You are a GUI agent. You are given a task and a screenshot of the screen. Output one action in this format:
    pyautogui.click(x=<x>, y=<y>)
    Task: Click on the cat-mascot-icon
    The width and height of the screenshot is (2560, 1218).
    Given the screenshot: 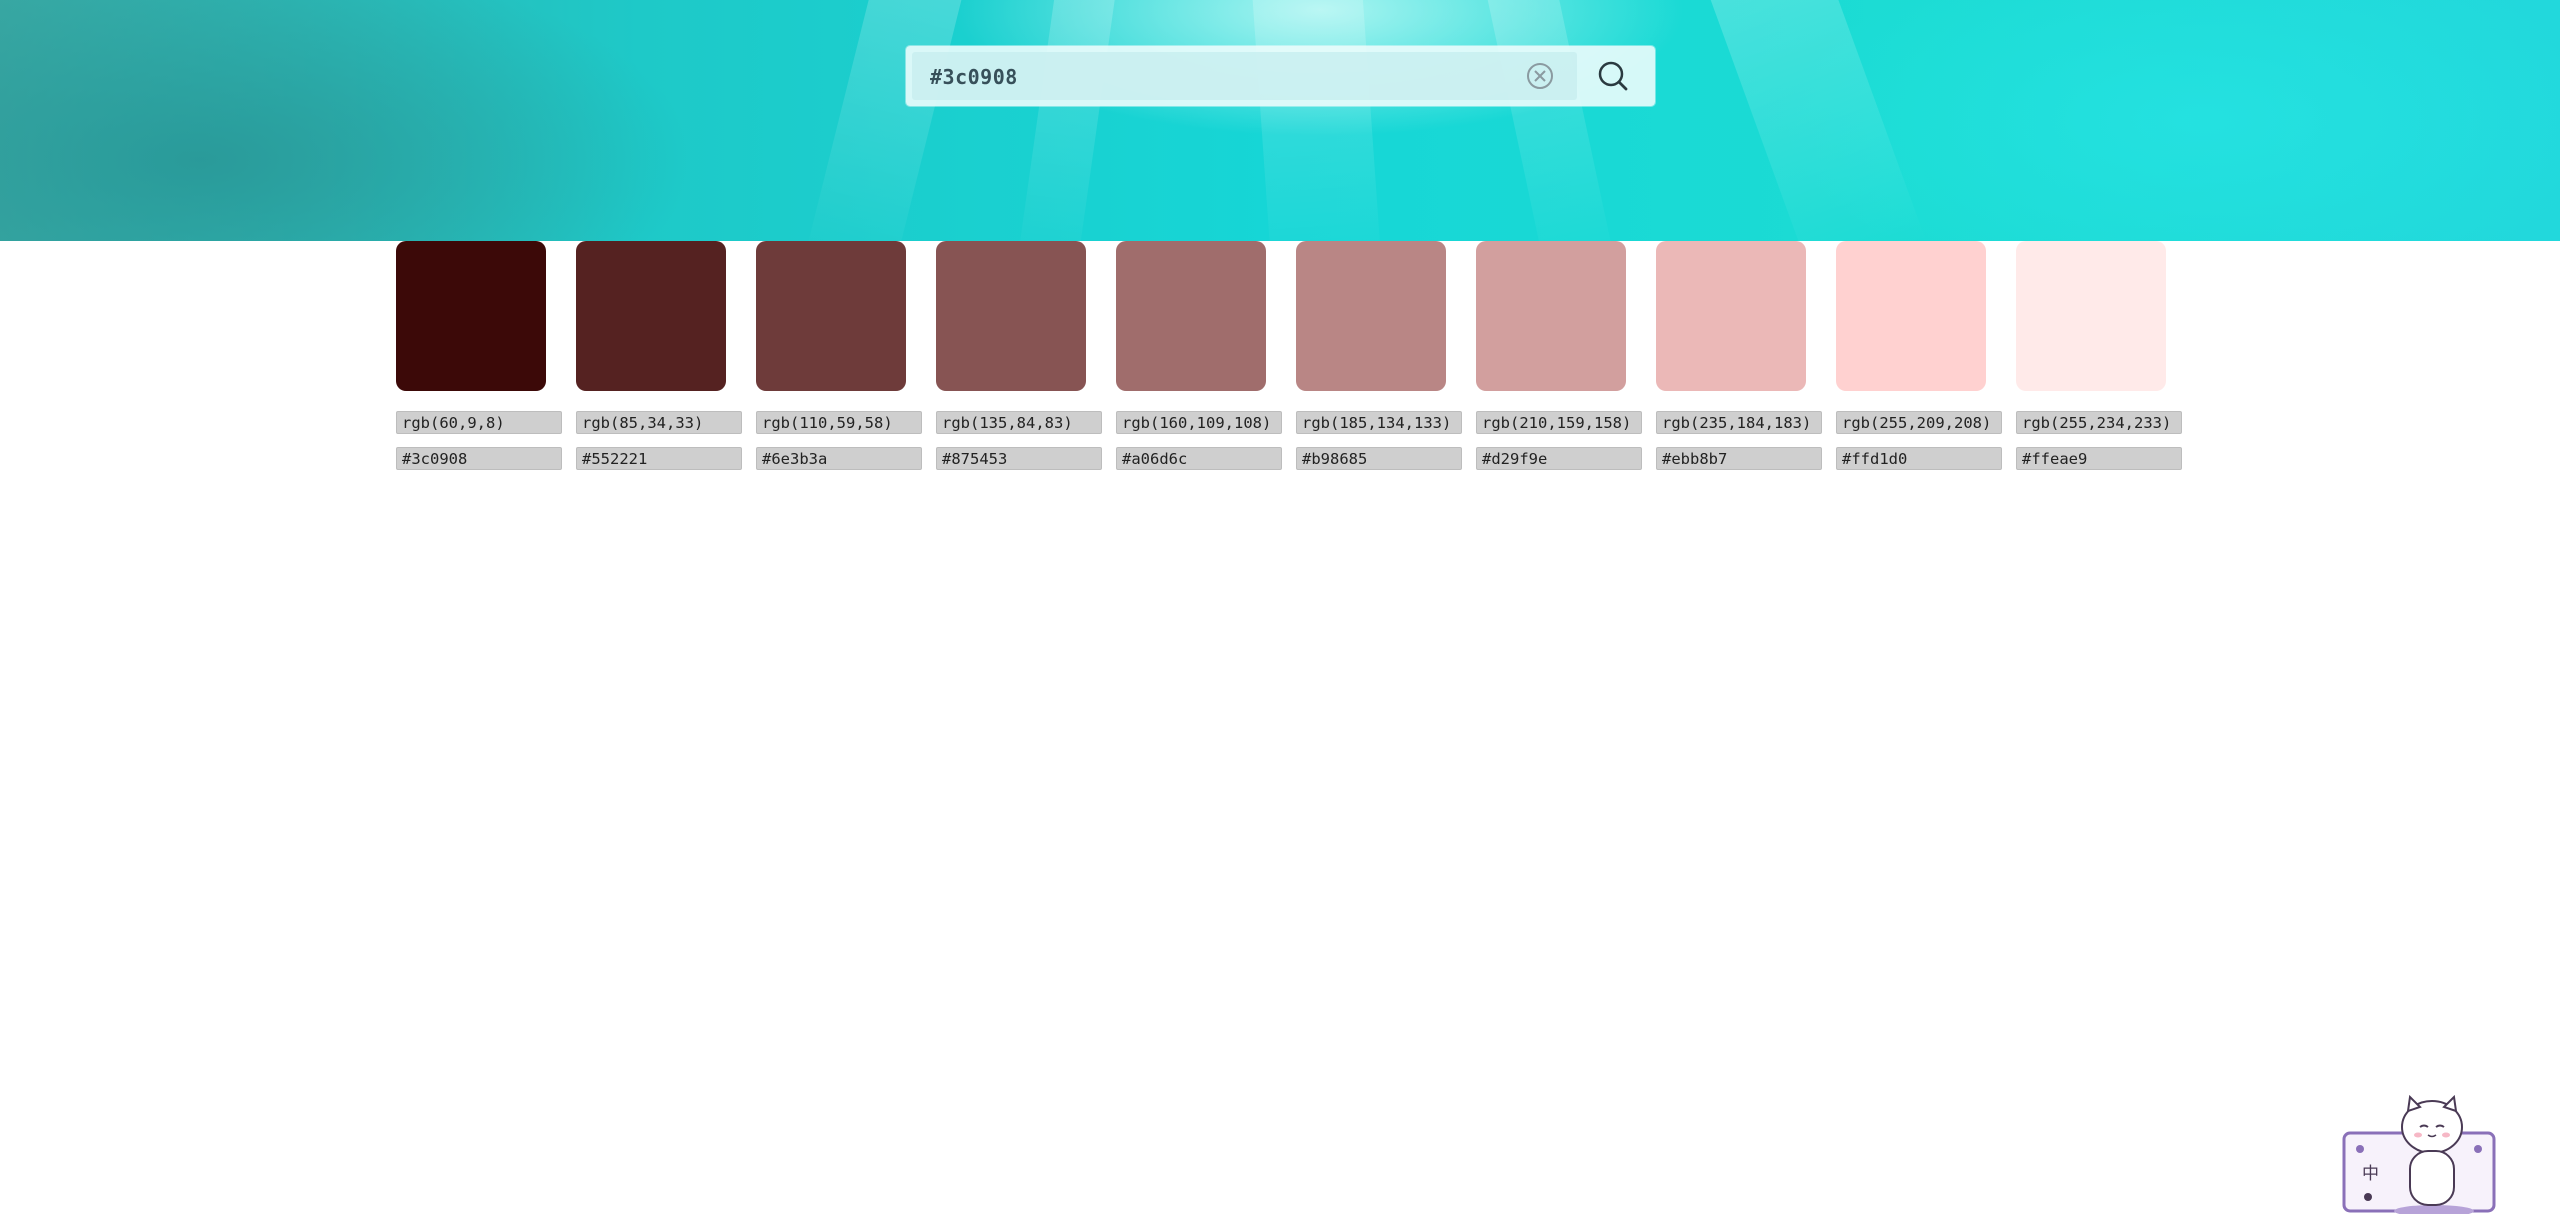 What is the action you would take?
    pyautogui.click(x=2419, y=1155)
    